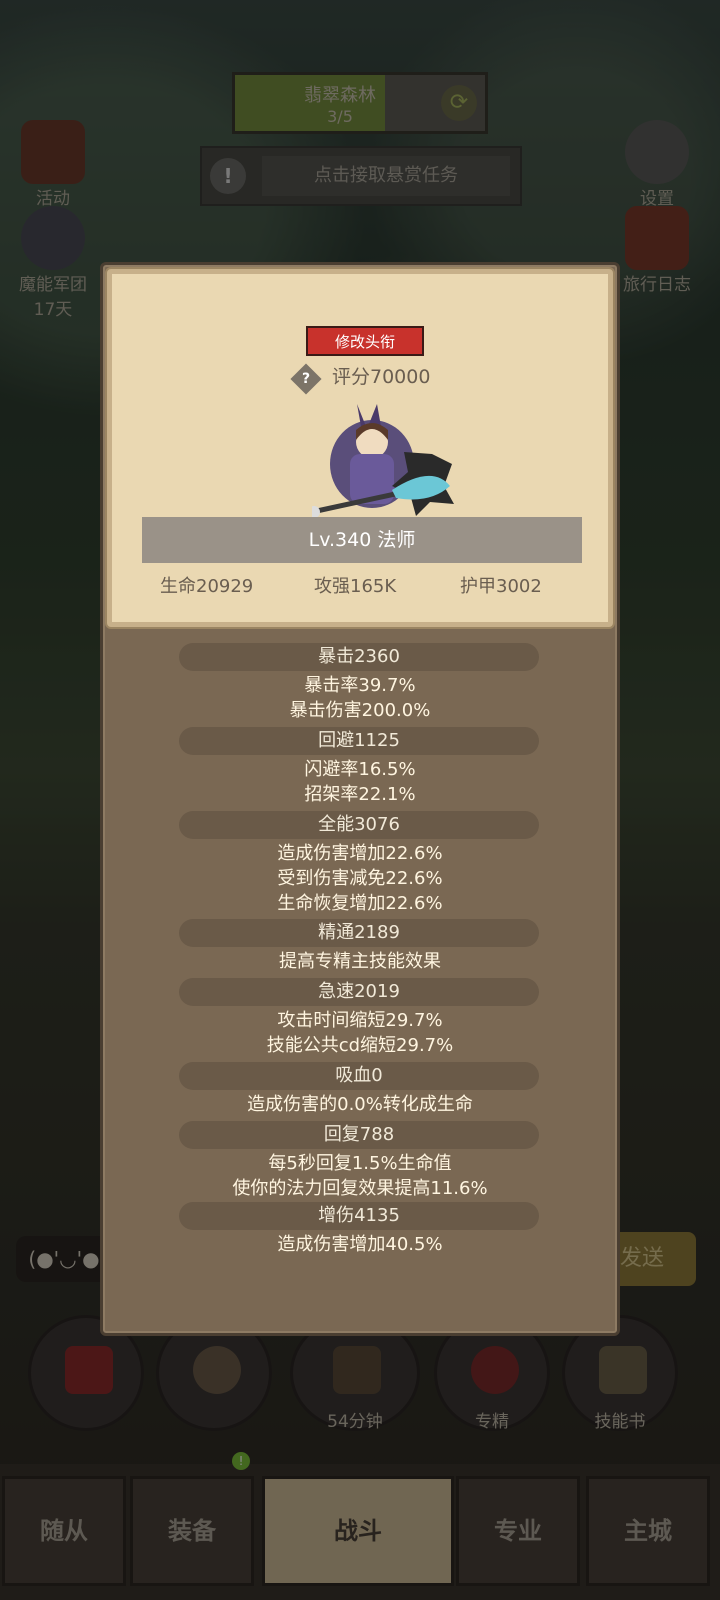 This screenshot has width=720, height=1600. Describe the element at coordinates (360, 1104) in the screenshot. I see `attr-line: 造成伤害的0.0%转化成生命` at that location.